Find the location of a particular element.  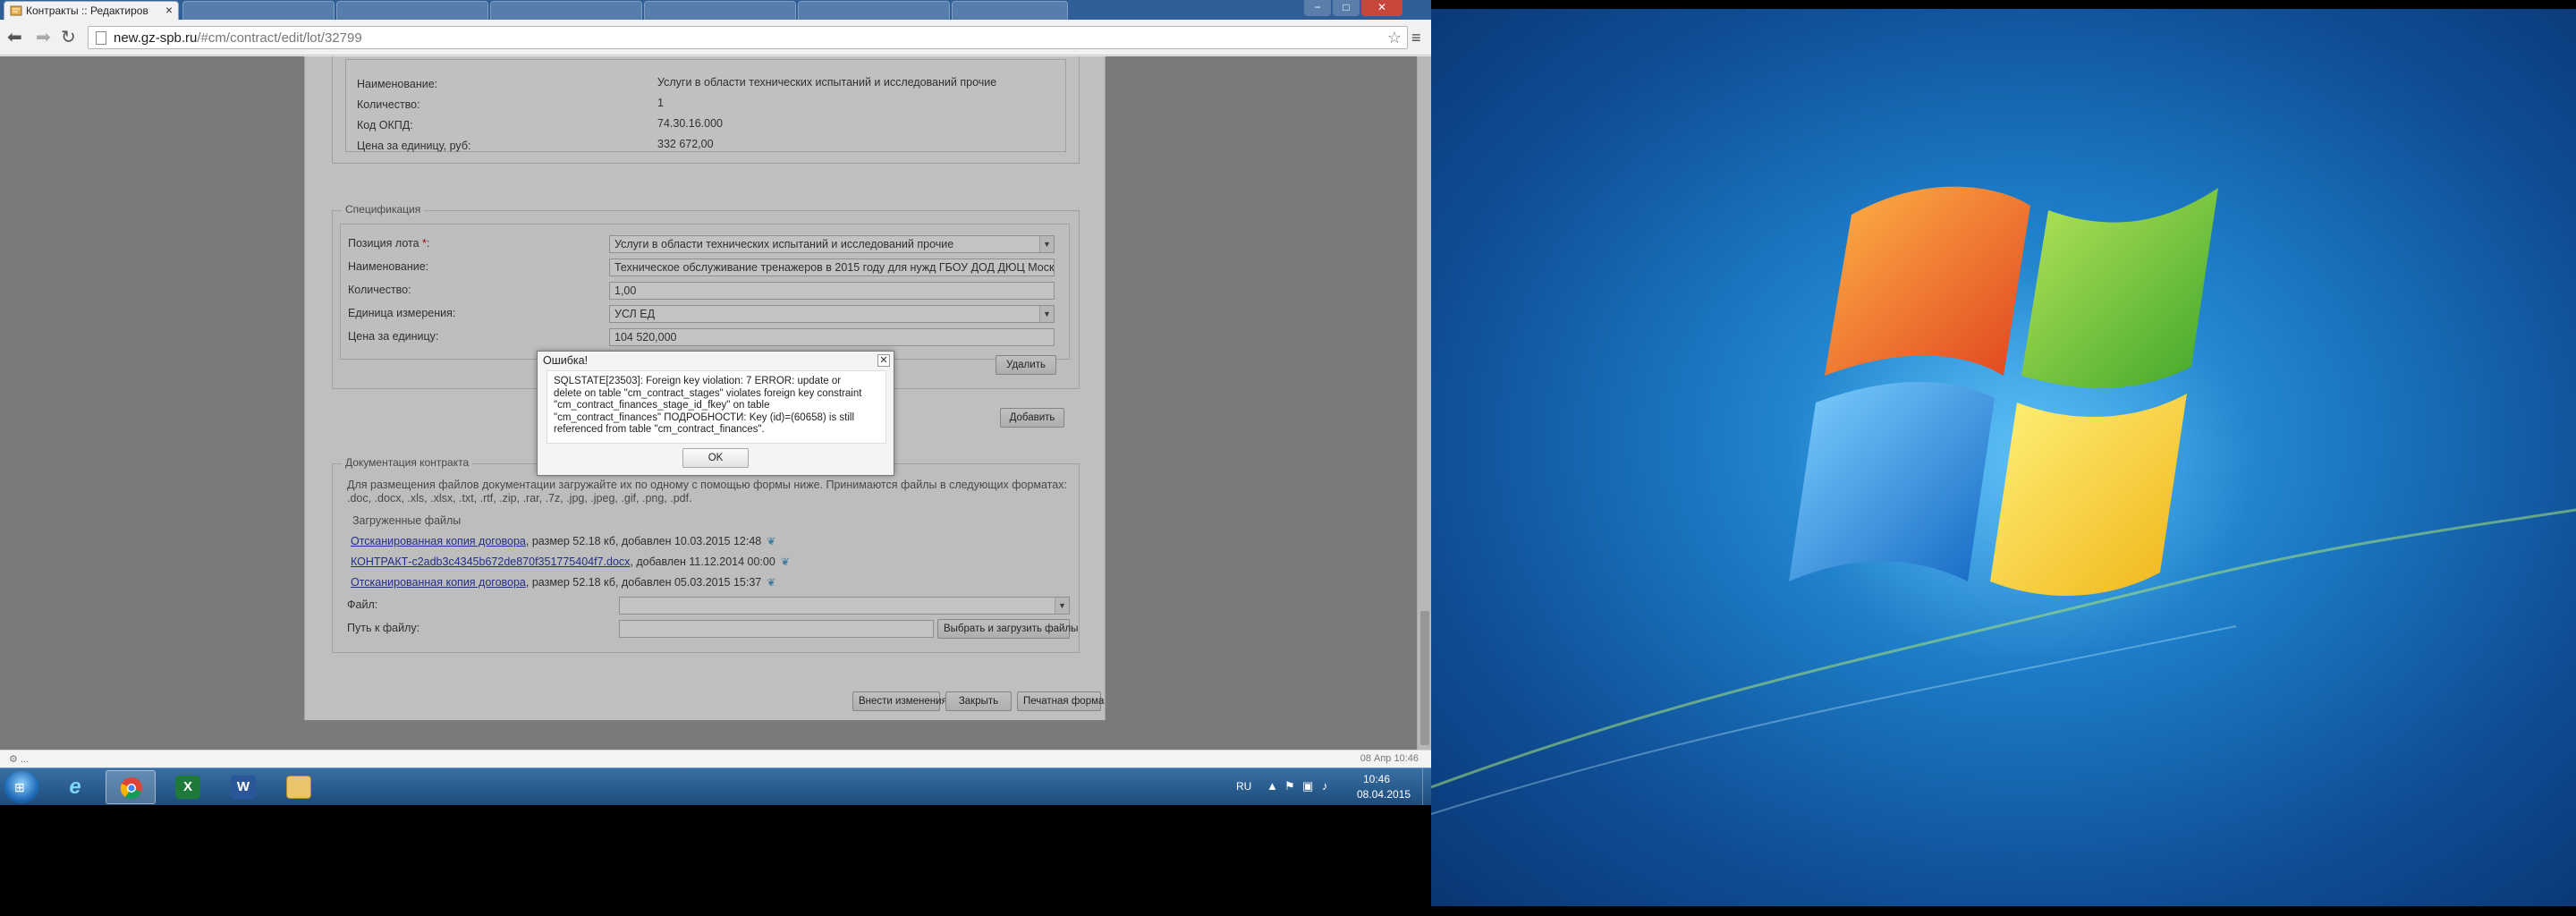

show-hidden-icons-icon: ▲ is located at coordinates (1272, 786).